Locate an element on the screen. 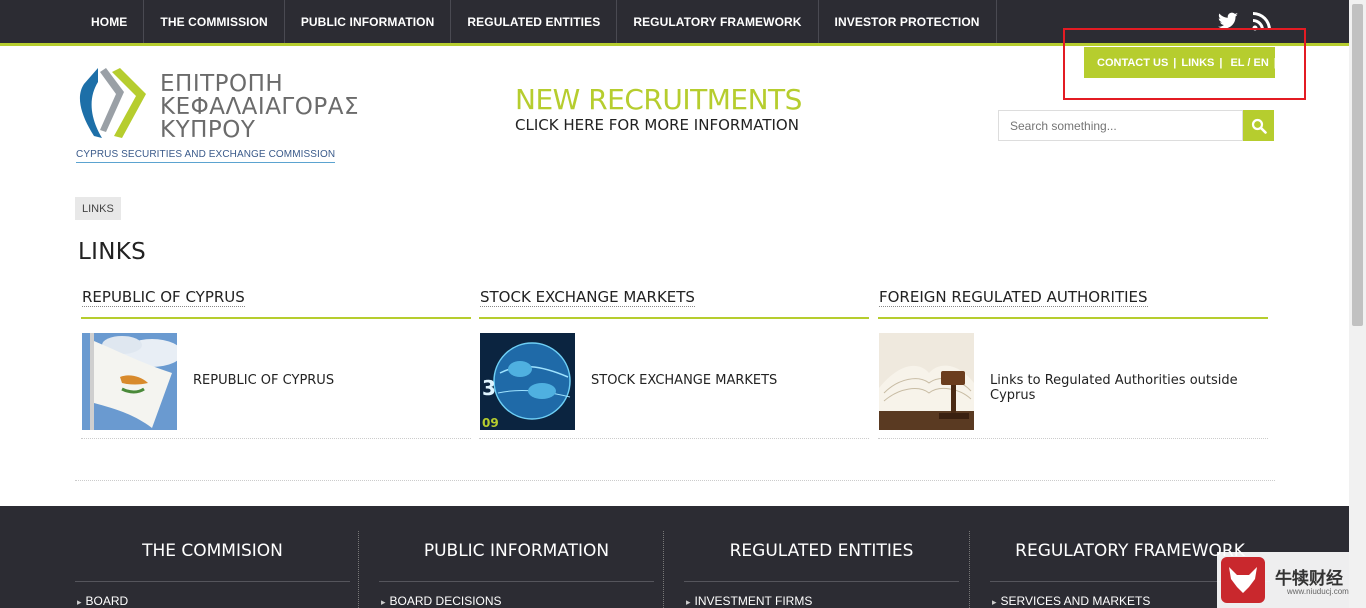 The image size is (1366, 608). footer-column-commission: THE COMMISION BOARD is located at coordinates (212, 557).